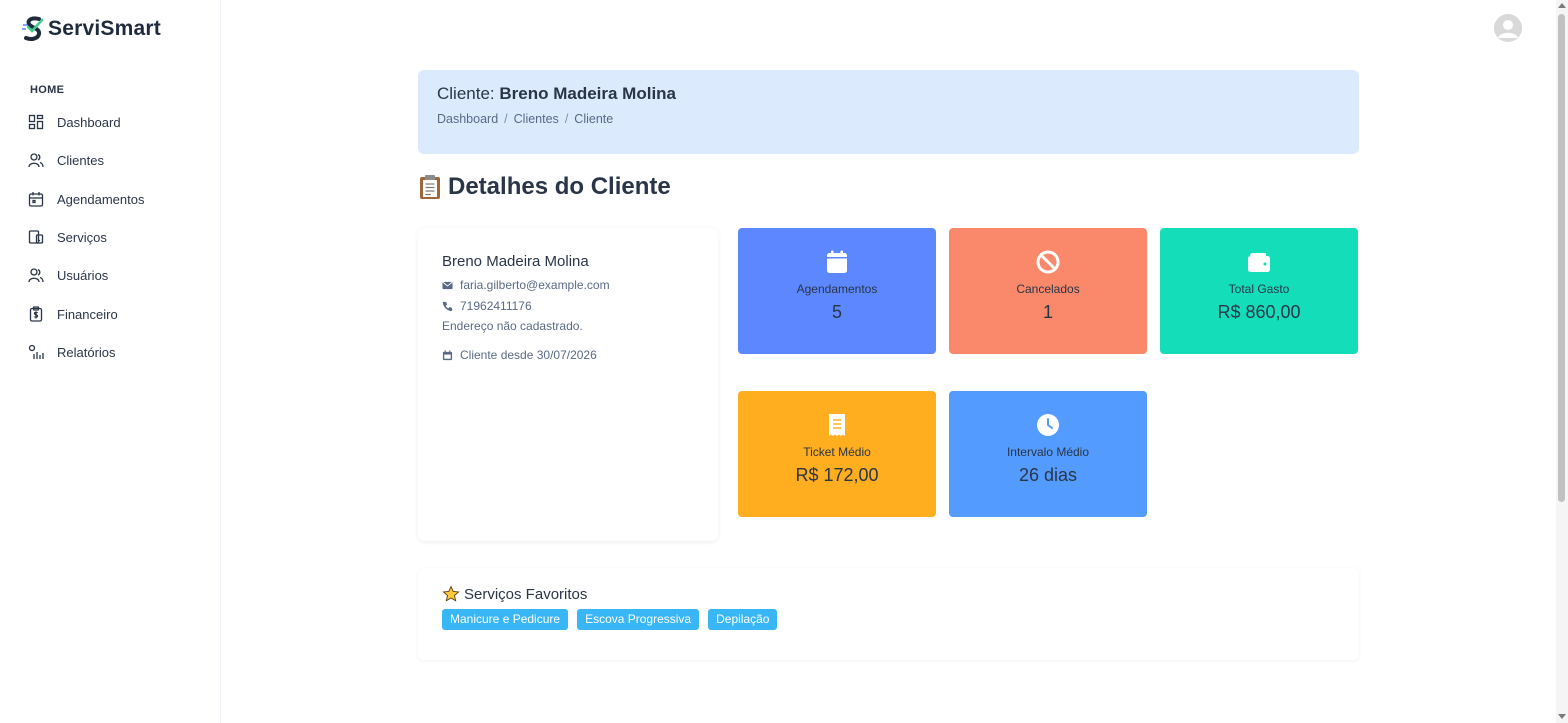 The image size is (1568, 723). I want to click on envelope-icon, so click(447, 285).